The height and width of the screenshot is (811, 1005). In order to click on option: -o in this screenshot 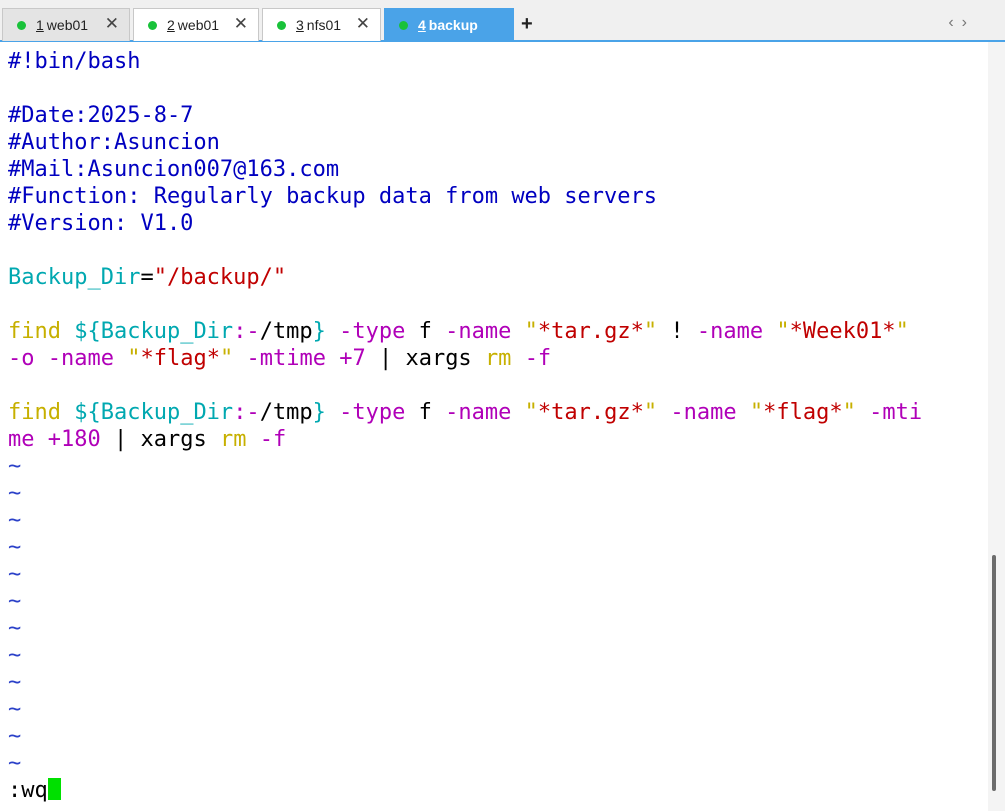, I will do `click(21, 358)`.